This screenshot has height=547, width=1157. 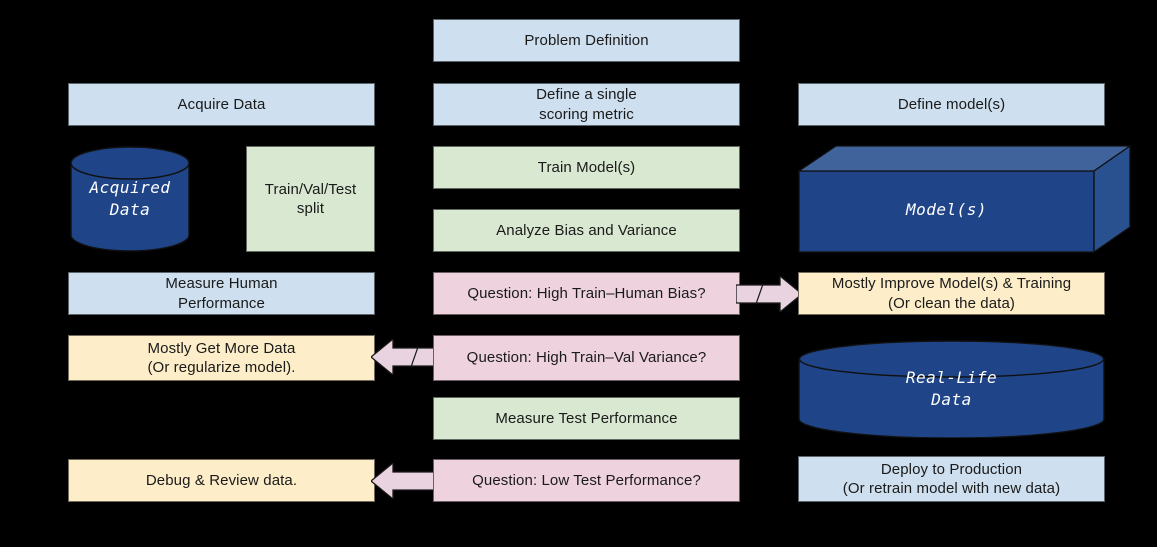 What do you see at coordinates (586, 358) in the screenshot?
I see `node-question-train-val-variance: Question: High Train–Val Variance?` at bounding box center [586, 358].